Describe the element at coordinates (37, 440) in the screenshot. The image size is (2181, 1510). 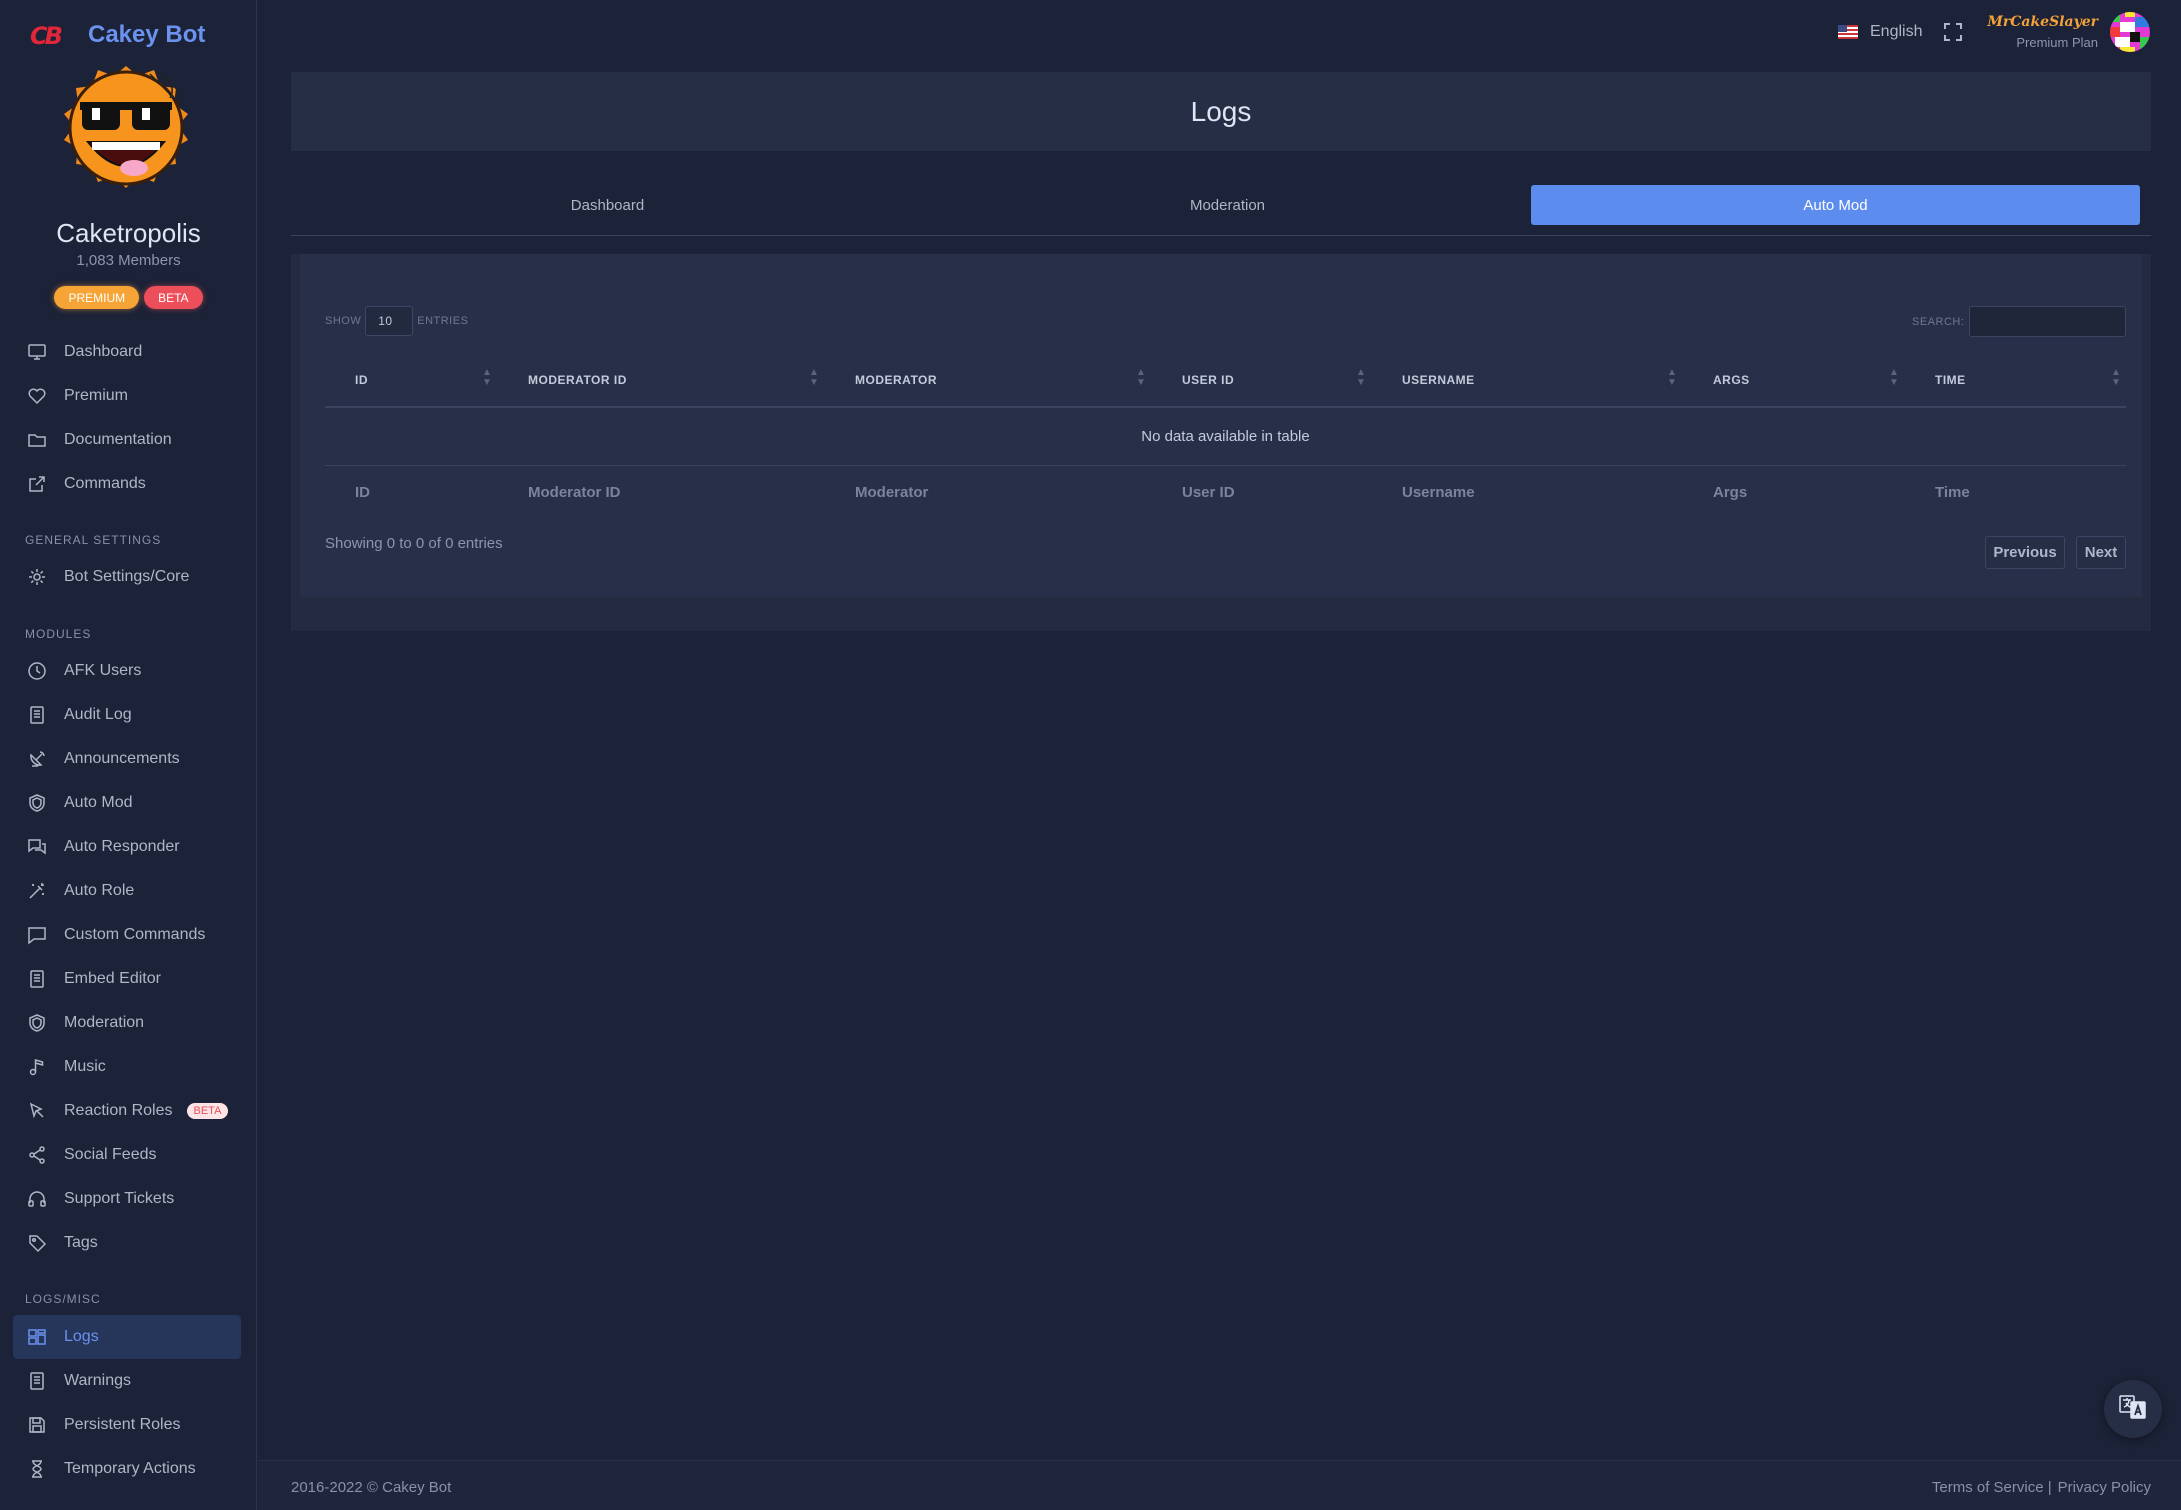
I see `folder-icon` at that location.